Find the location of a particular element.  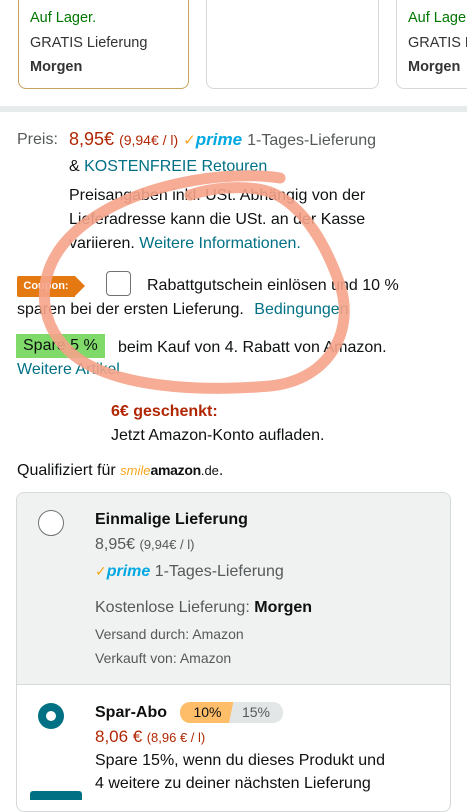

option-divider is located at coordinates (233, 684).